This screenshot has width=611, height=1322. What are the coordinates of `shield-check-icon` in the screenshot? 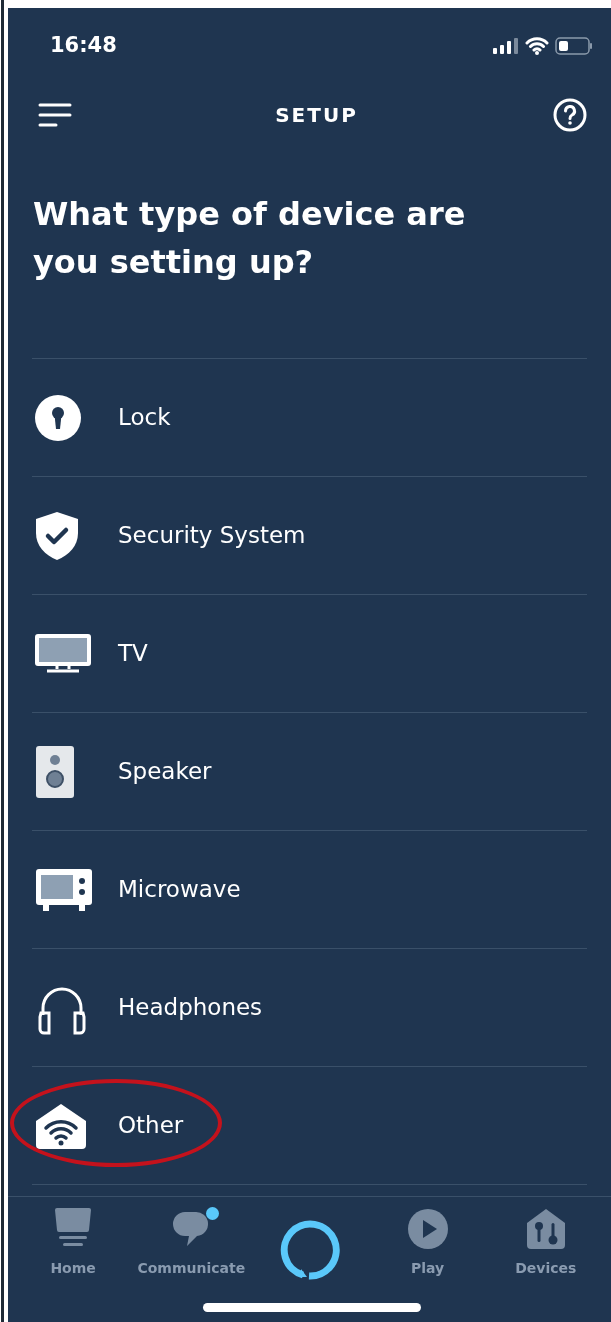 It's located at (57, 535).